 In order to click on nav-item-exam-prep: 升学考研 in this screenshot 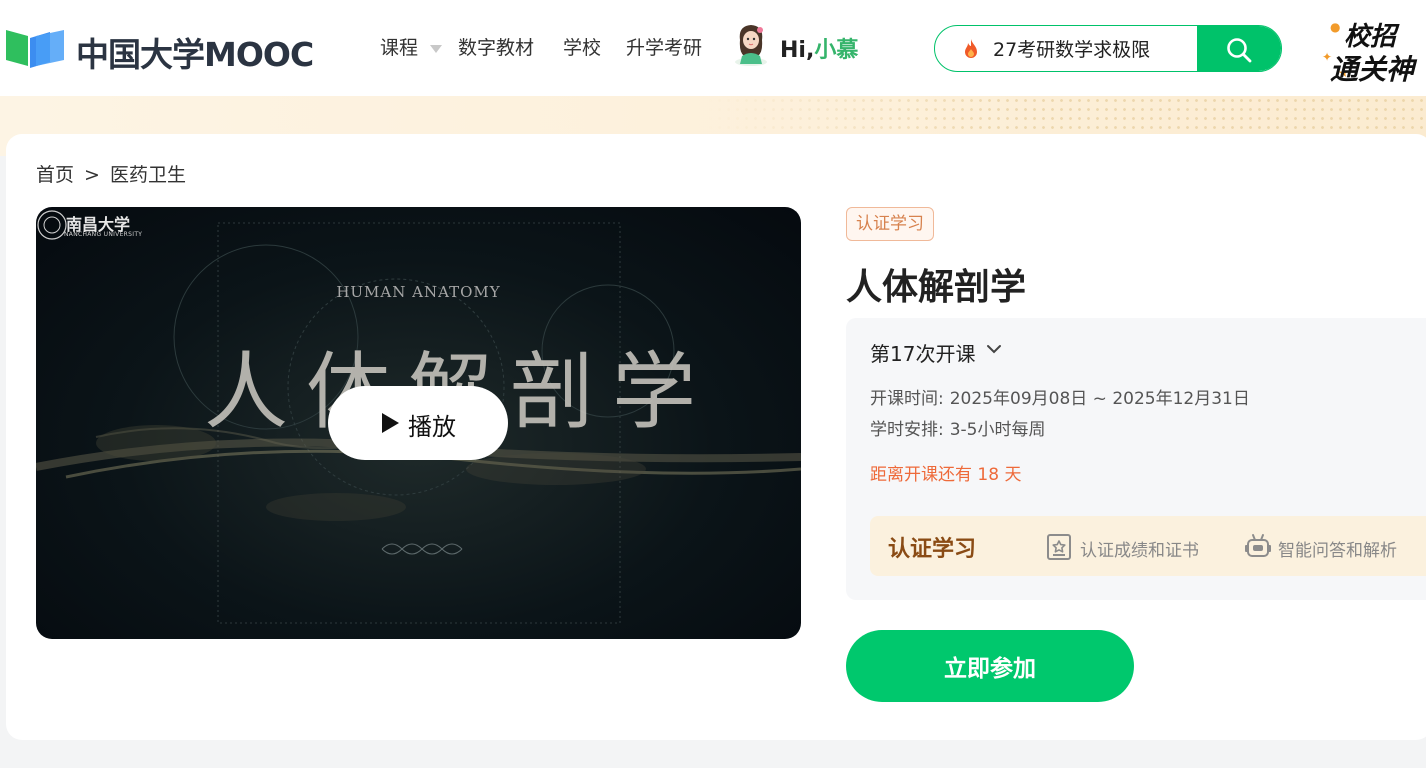, I will do `click(664, 48)`.